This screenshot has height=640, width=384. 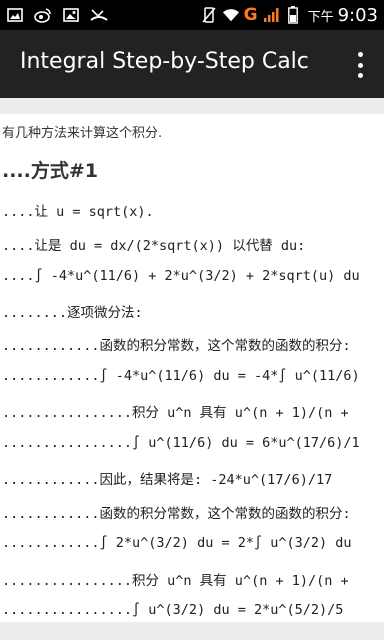 I want to click on step-line: ....让 u = sqrt(x)., so click(x=78, y=212).